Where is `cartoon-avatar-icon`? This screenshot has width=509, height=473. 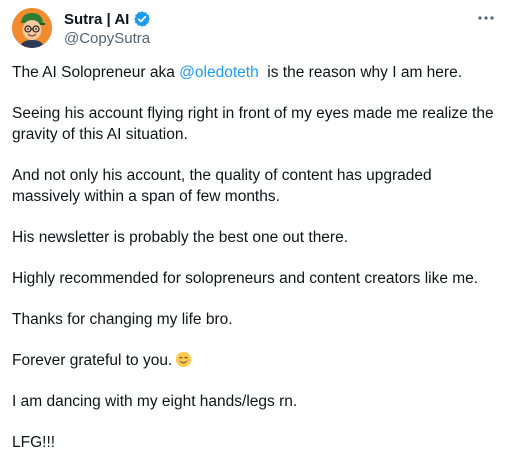
cartoon-avatar-icon is located at coordinates (32, 28).